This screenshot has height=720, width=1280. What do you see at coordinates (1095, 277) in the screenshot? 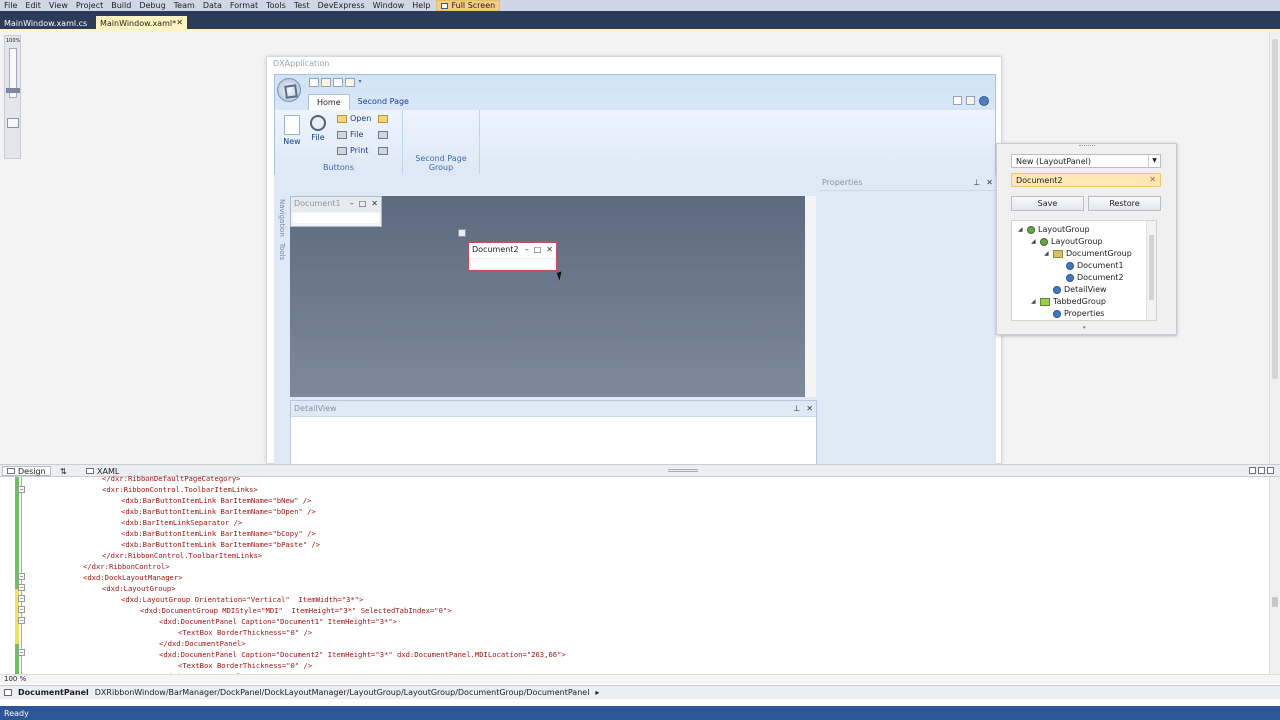
I see `tree-node: Document2` at bounding box center [1095, 277].